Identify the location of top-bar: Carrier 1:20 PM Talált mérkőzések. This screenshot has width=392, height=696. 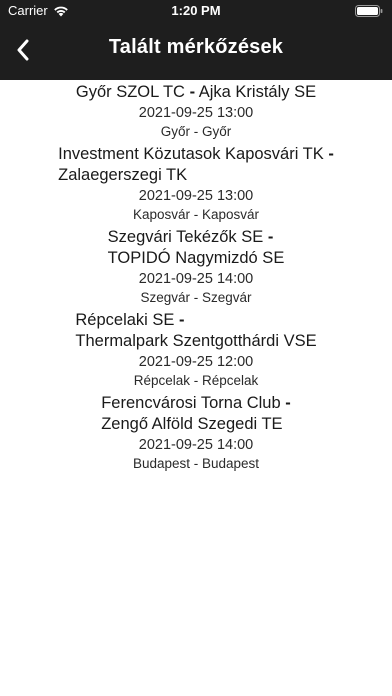
(196, 40).